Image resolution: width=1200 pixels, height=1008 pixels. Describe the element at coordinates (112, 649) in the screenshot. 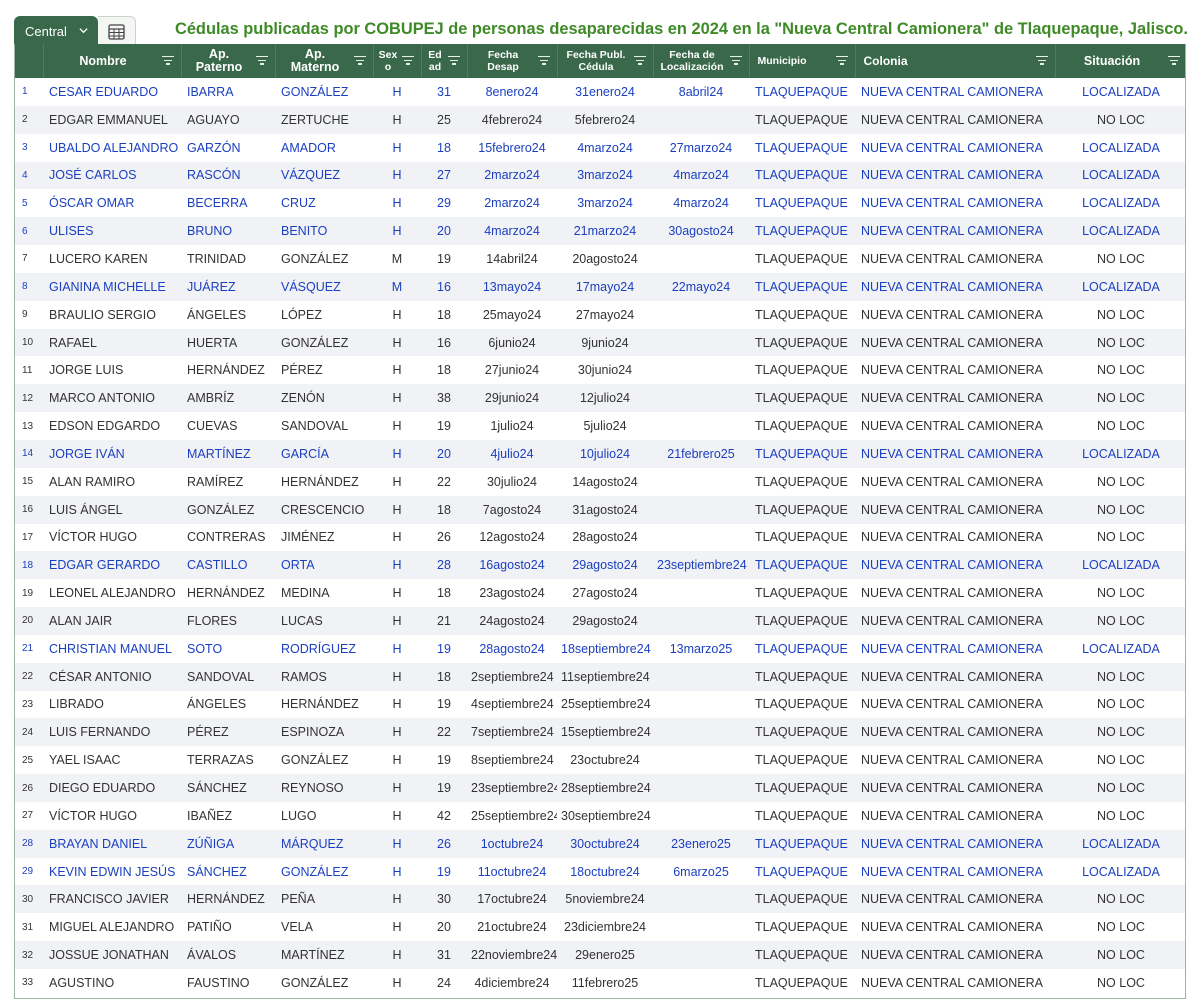

I see `cell-nombre: CHRISTIAN MANUEL` at that location.